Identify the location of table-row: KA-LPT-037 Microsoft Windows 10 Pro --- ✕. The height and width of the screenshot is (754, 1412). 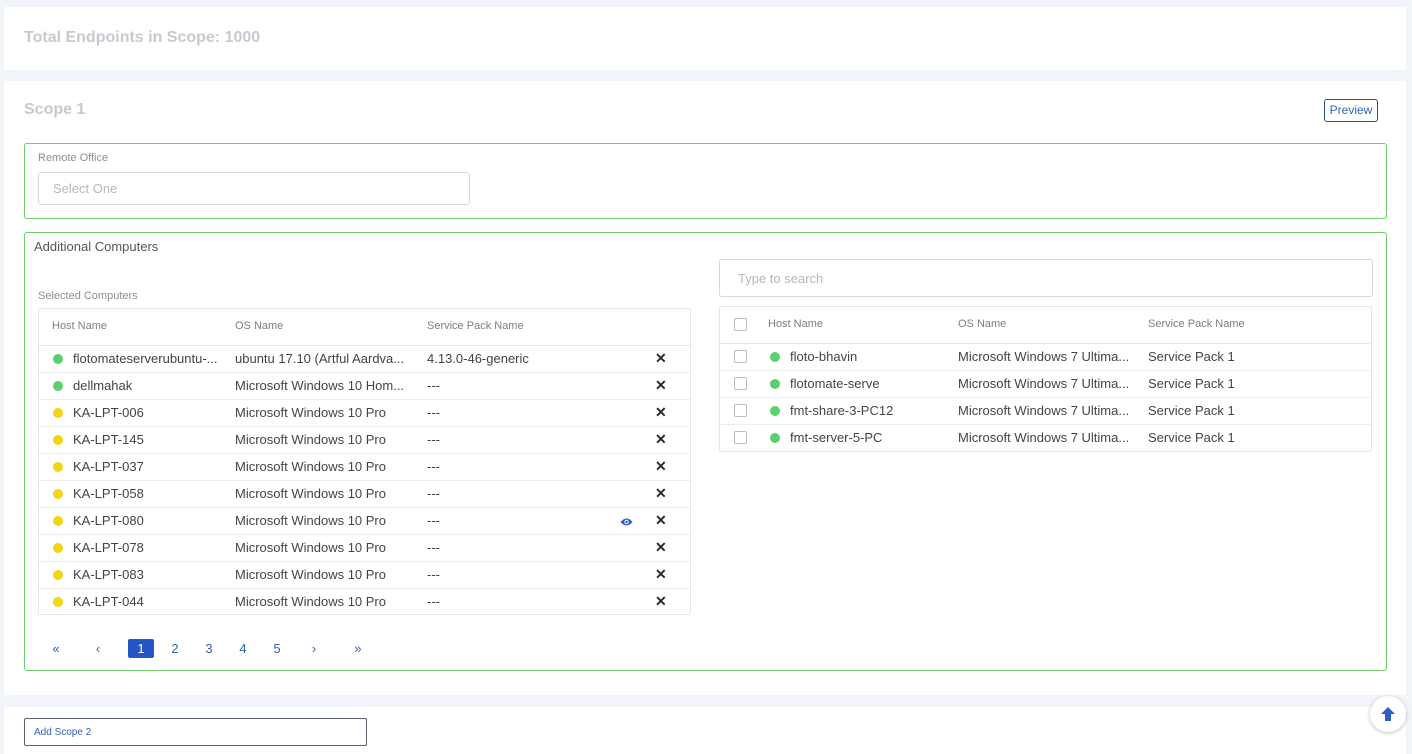
(364, 467).